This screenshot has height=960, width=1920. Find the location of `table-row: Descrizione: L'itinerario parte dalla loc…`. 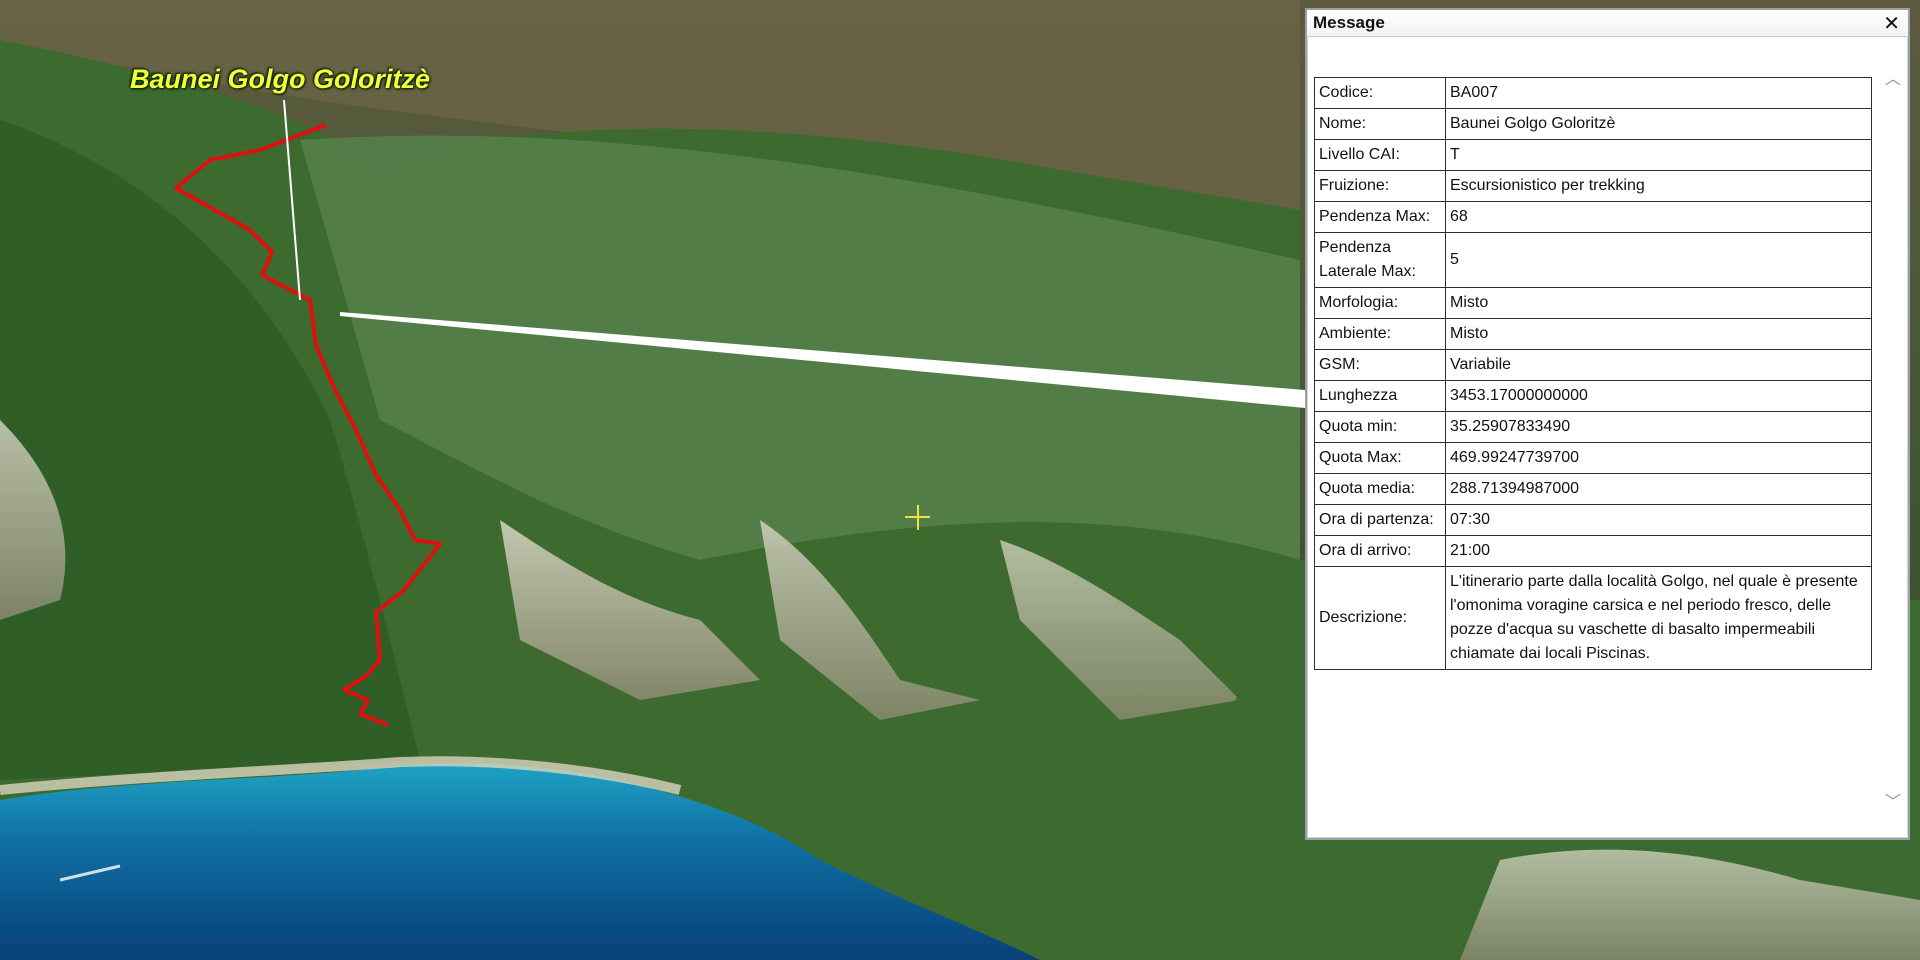

table-row: Descrizione: L'itinerario parte dalla loc… is located at coordinates (1593, 618).